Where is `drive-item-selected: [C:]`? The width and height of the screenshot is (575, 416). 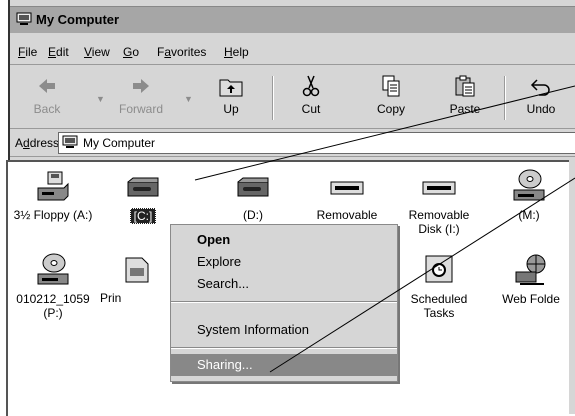 drive-item-selected: [C:] is located at coordinates (143, 197).